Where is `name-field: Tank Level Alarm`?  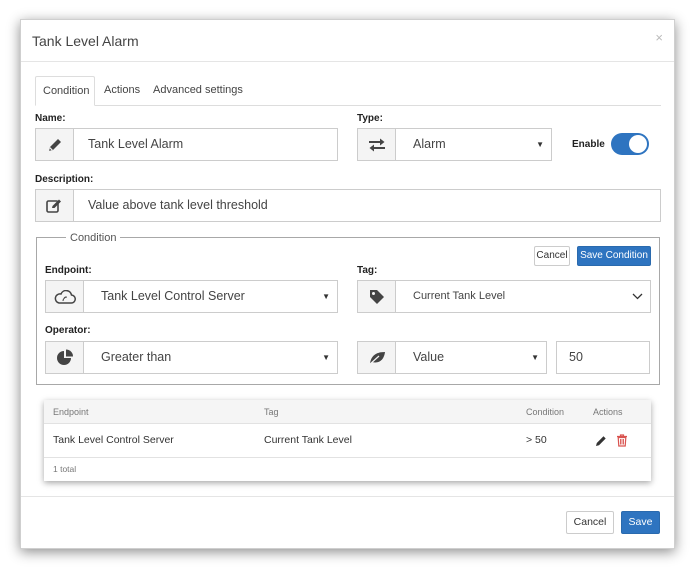 name-field: Tank Level Alarm is located at coordinates (186, 144).